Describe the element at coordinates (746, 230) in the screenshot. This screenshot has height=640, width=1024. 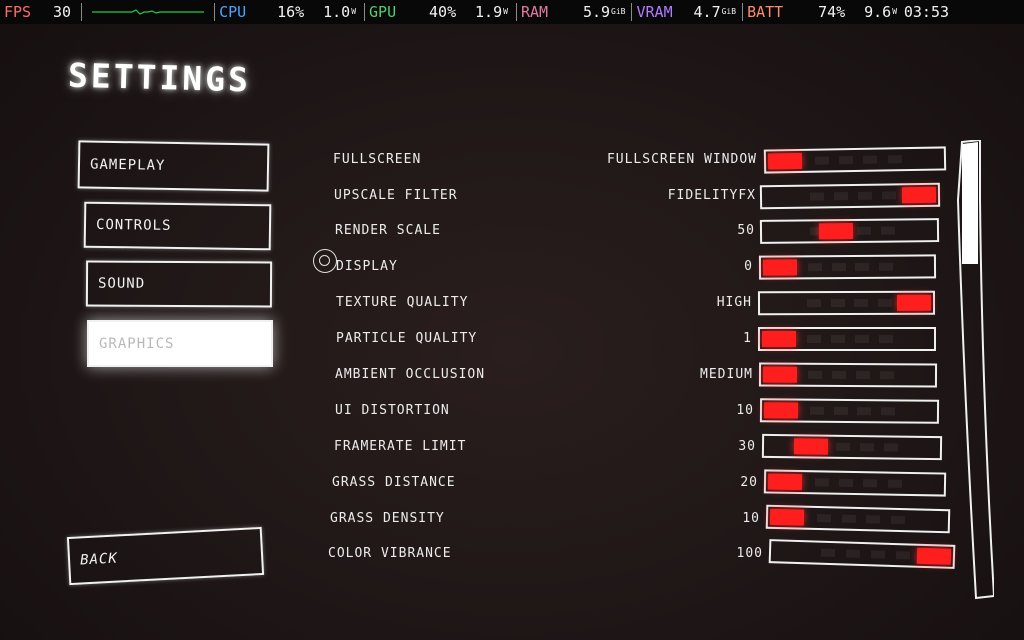
I see `setting-value: 50` at that location.